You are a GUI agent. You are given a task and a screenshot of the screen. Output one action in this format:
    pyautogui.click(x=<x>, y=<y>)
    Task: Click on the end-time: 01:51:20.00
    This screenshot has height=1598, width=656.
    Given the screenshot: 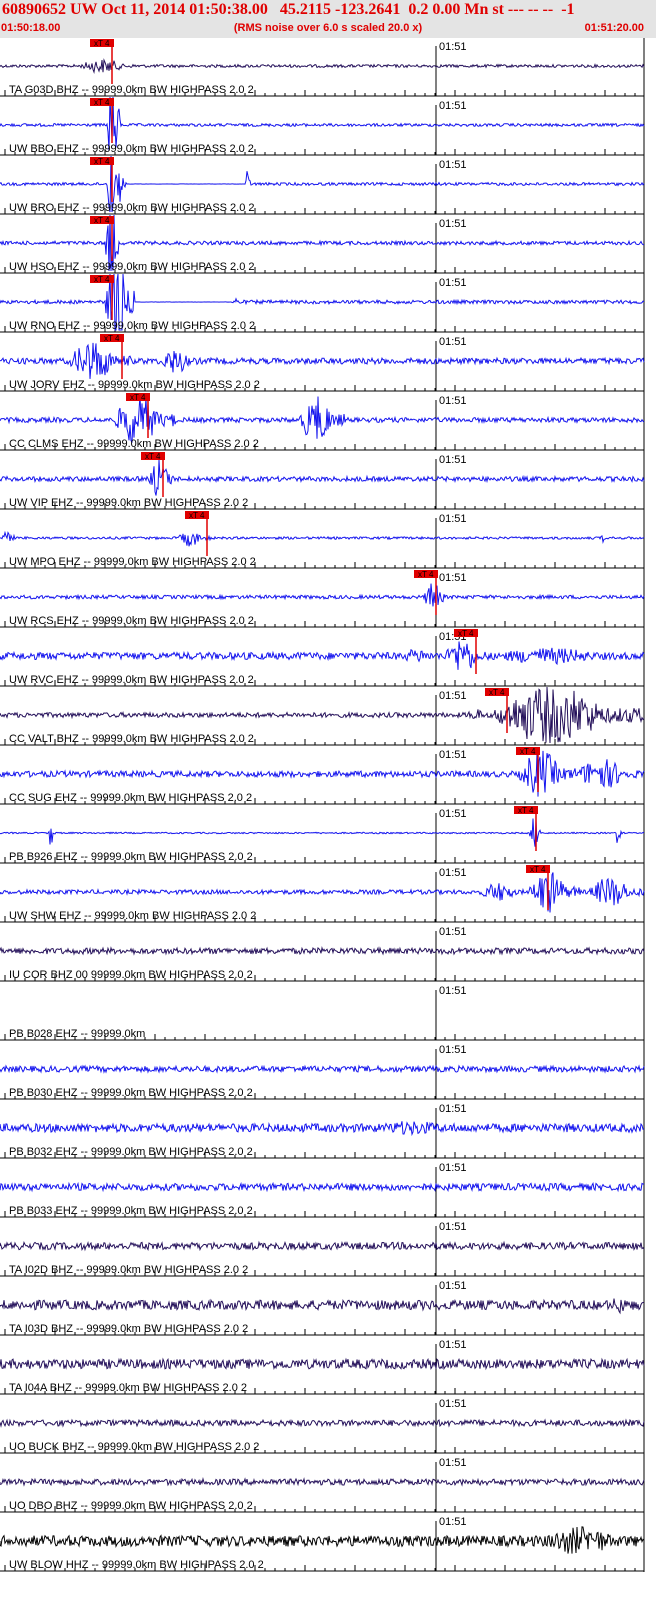 What is the action you would take?
    pyautogui.click(x=614, y=28)
    